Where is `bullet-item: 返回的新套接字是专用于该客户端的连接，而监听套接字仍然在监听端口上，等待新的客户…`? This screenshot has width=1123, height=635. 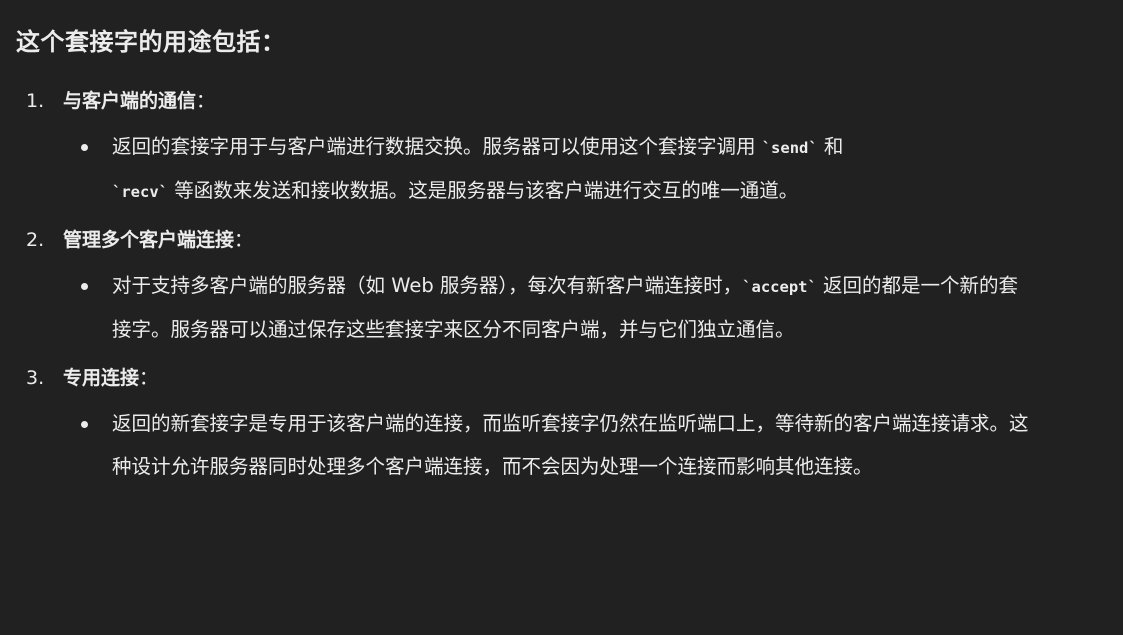
bullet-item: 返回的新套接字是专用于该客户端的连接，而监听套接字仍然在监听端口上，等待新的客户… is located at coordinates (547, 445).